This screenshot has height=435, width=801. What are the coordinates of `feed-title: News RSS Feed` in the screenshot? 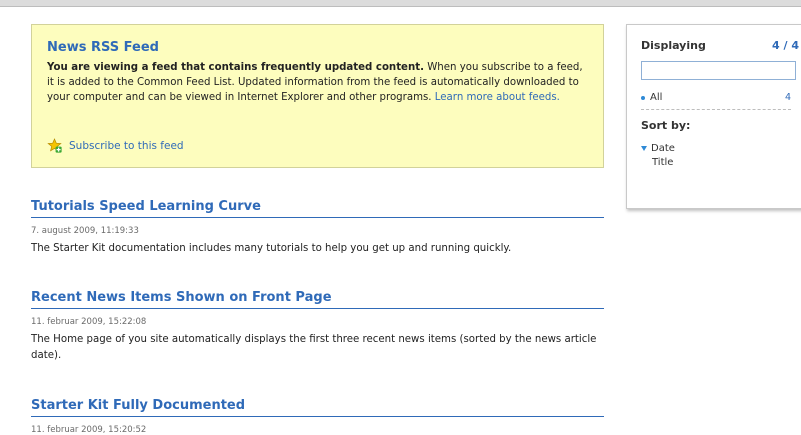 It's located at (103, 47).